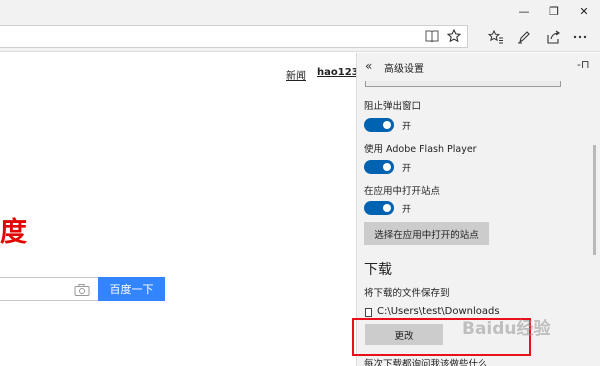 This screenshot has width=600, height=366. I want to click on search-button: 百度一下, so click(131, 289).